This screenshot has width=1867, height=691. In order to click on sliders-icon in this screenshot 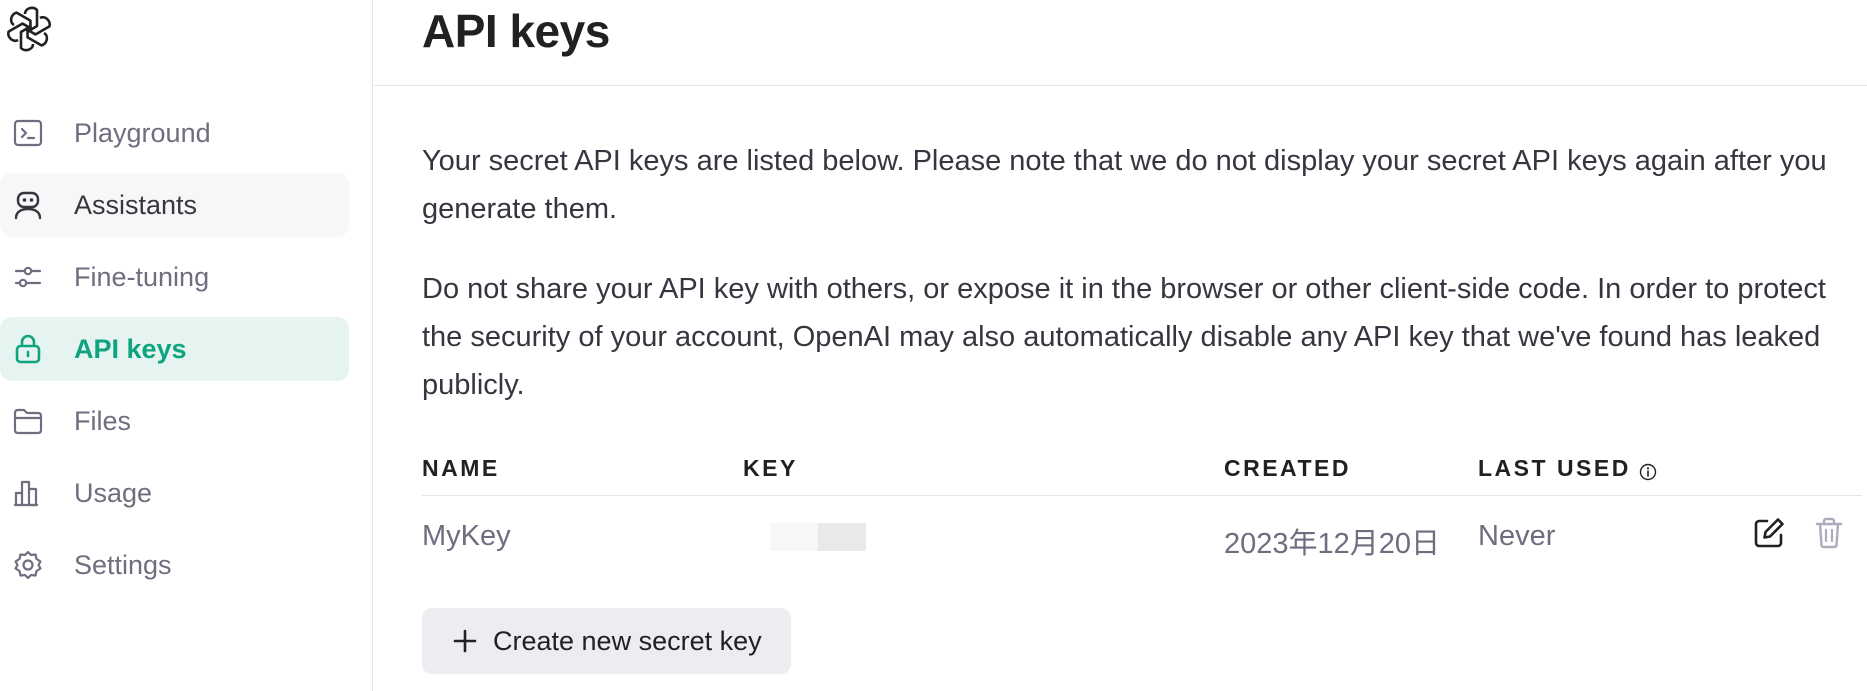, I will do `click(28, 277)`.